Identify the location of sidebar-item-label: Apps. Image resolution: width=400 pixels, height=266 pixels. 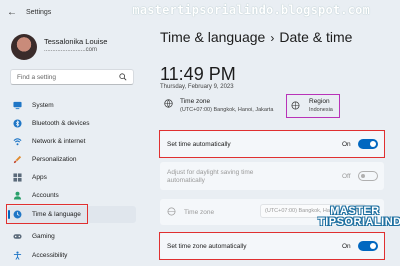
(39, 177).